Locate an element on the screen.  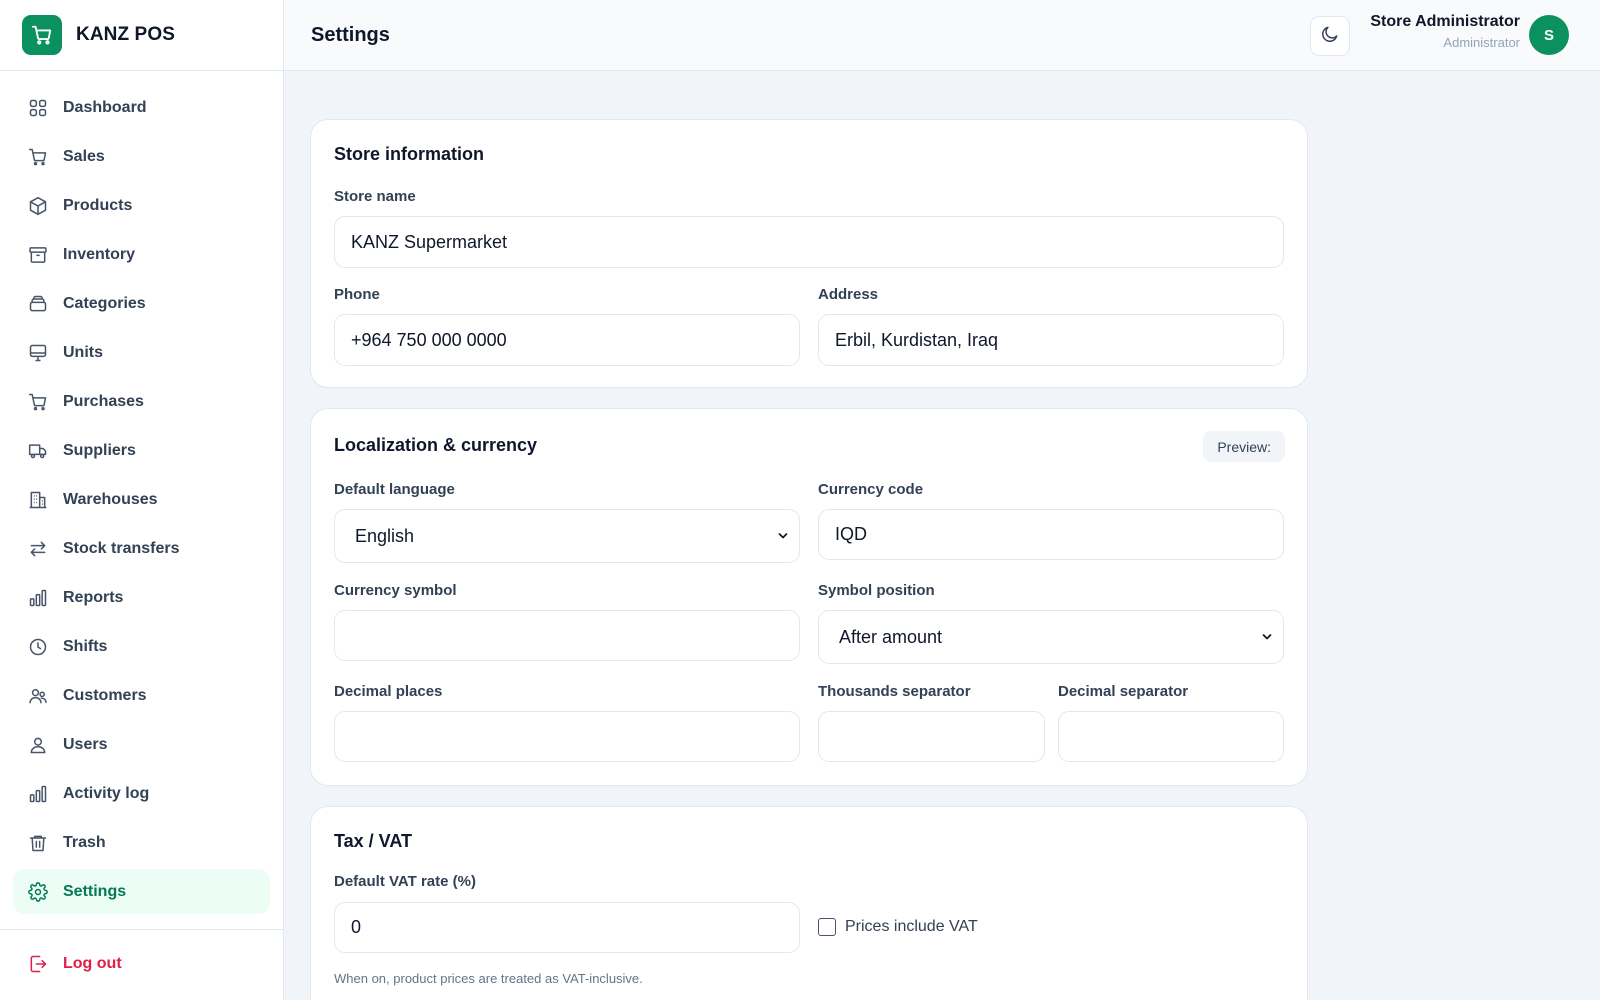
vat-rate-label: Default VAT rate (%) is located at coordinates (405, 881).